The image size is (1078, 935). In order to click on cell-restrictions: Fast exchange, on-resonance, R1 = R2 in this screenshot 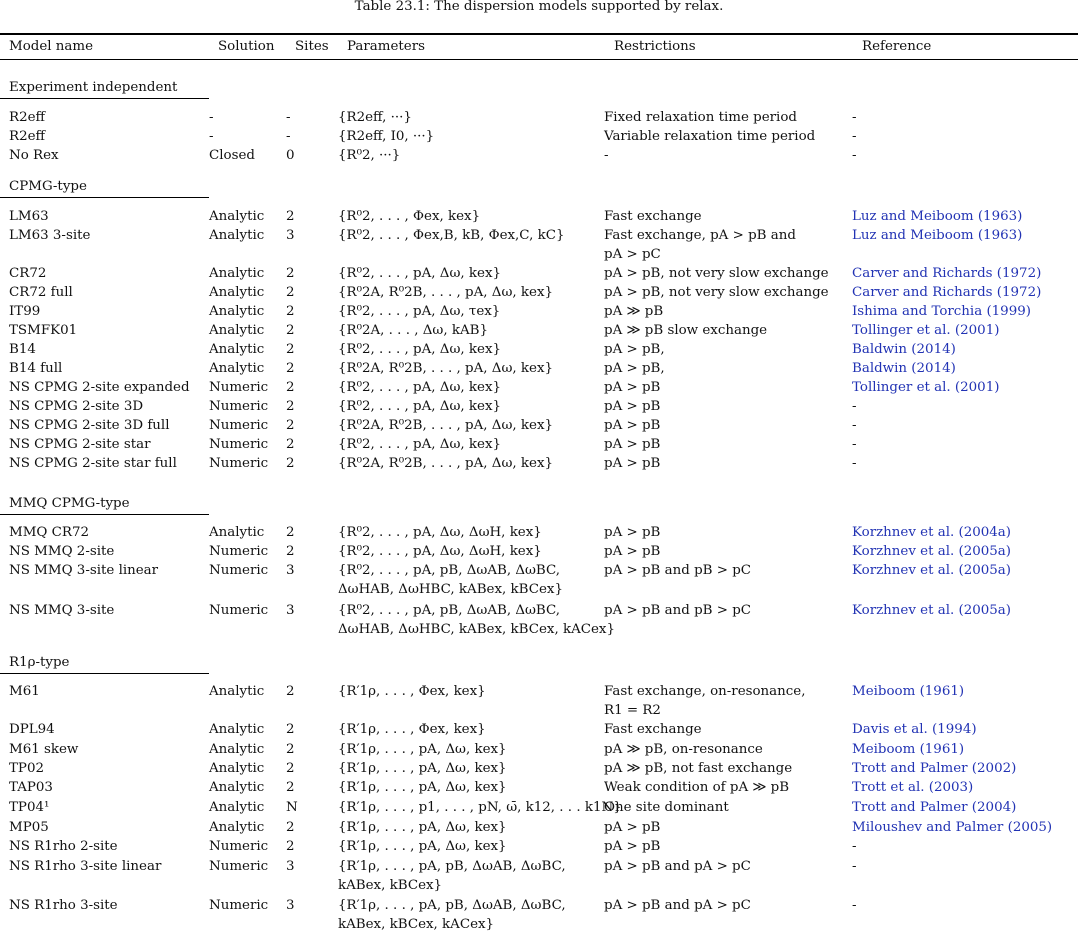, I will do `click(705, 701)`.